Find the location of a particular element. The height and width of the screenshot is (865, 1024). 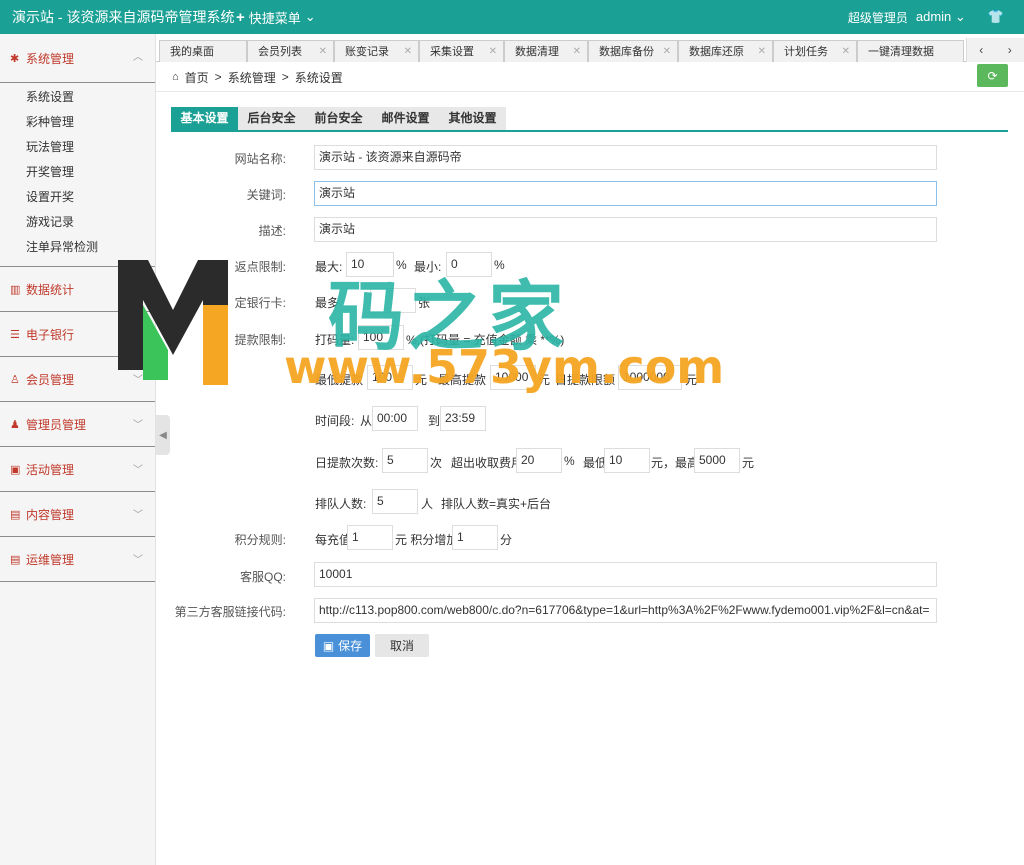

sidebar-group-content: ▤ 内容管理 ﹀ is located at coordinates (77, 514).